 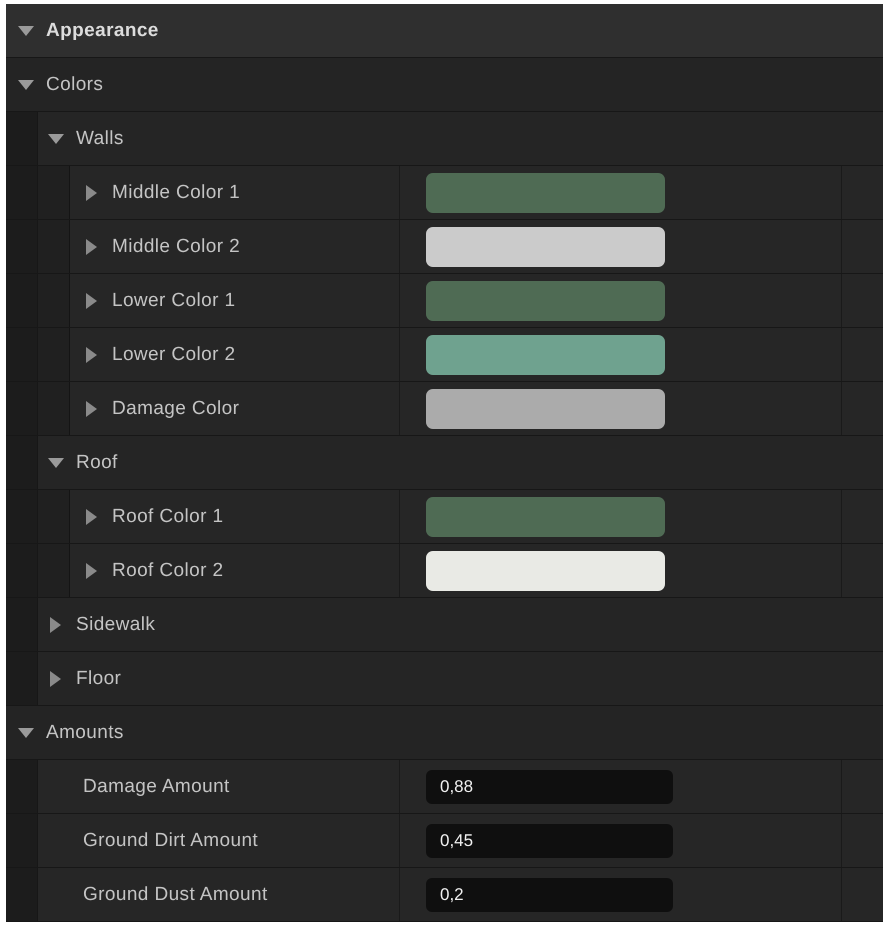 I want to click on group-label: Roof, so click(x=97, y=463).